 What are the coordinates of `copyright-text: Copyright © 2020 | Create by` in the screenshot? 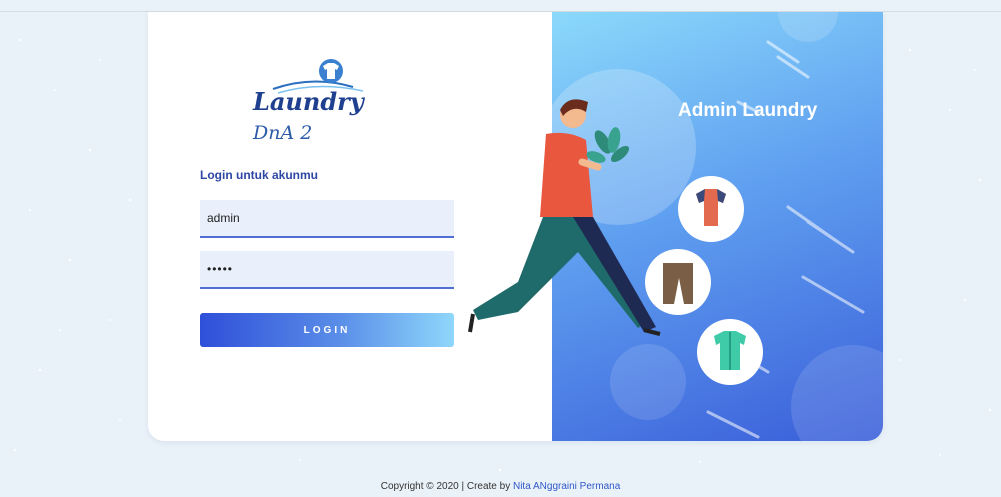 It's located at (446, 486).